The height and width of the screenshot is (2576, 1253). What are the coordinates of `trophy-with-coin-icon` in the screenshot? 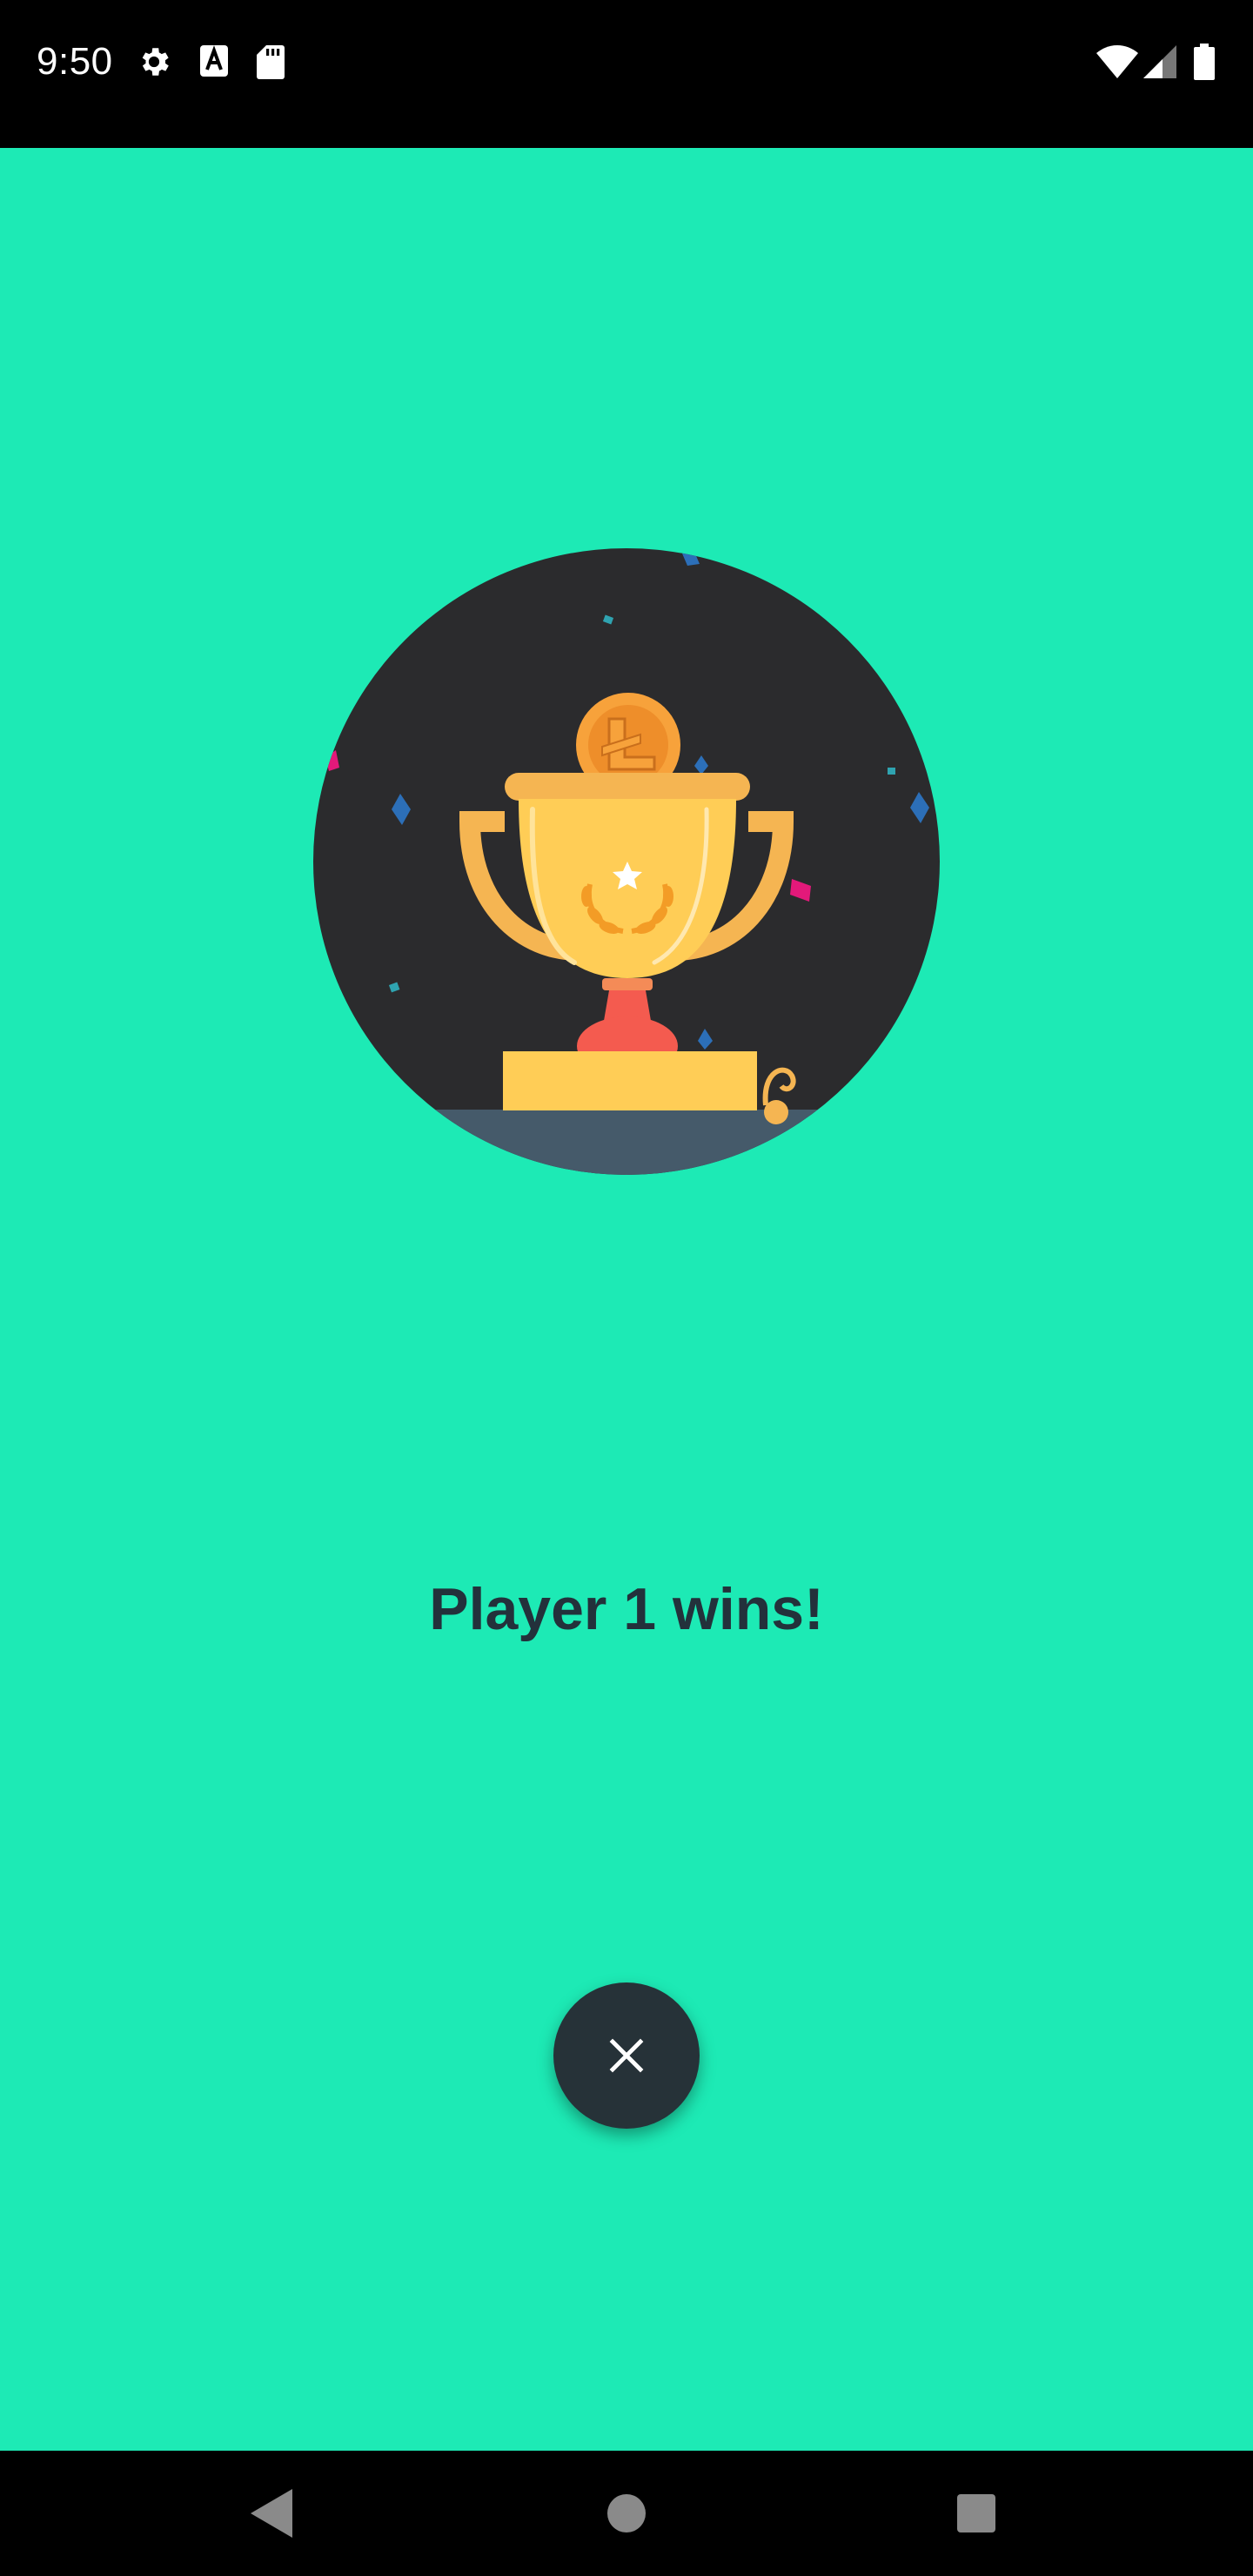 It's located at (626, 861).